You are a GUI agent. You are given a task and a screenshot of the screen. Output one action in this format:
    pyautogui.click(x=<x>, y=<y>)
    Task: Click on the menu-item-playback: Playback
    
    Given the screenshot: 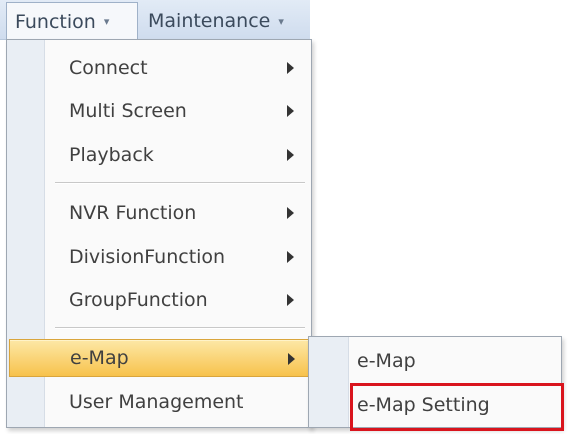 What is the action you would take?
    pyautogui.click(x=159, y=155)
    